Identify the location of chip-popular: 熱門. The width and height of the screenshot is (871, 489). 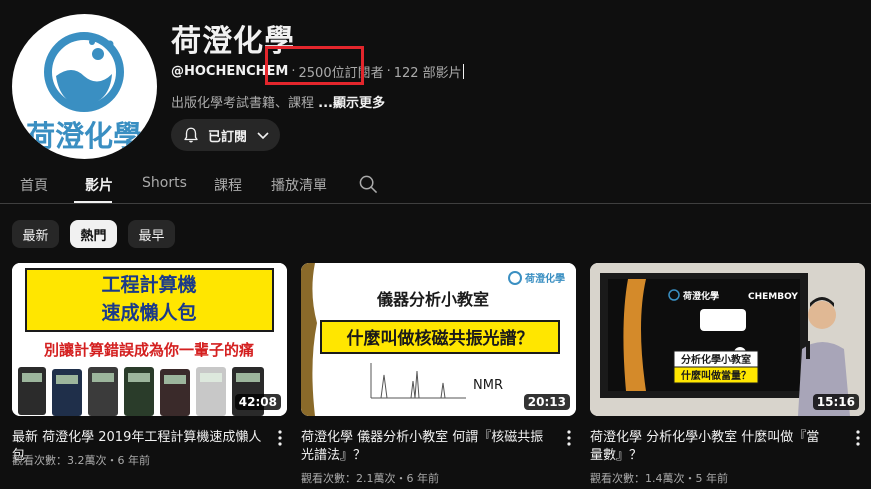
(93, 234).